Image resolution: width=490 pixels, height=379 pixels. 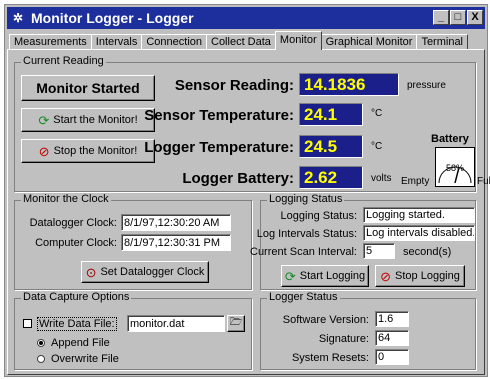 What do you see at coordinates (95, 151) in the screenshot?
I see `stop-monitor-label: Stop the Monitor!` at bounding box center [95, 151].